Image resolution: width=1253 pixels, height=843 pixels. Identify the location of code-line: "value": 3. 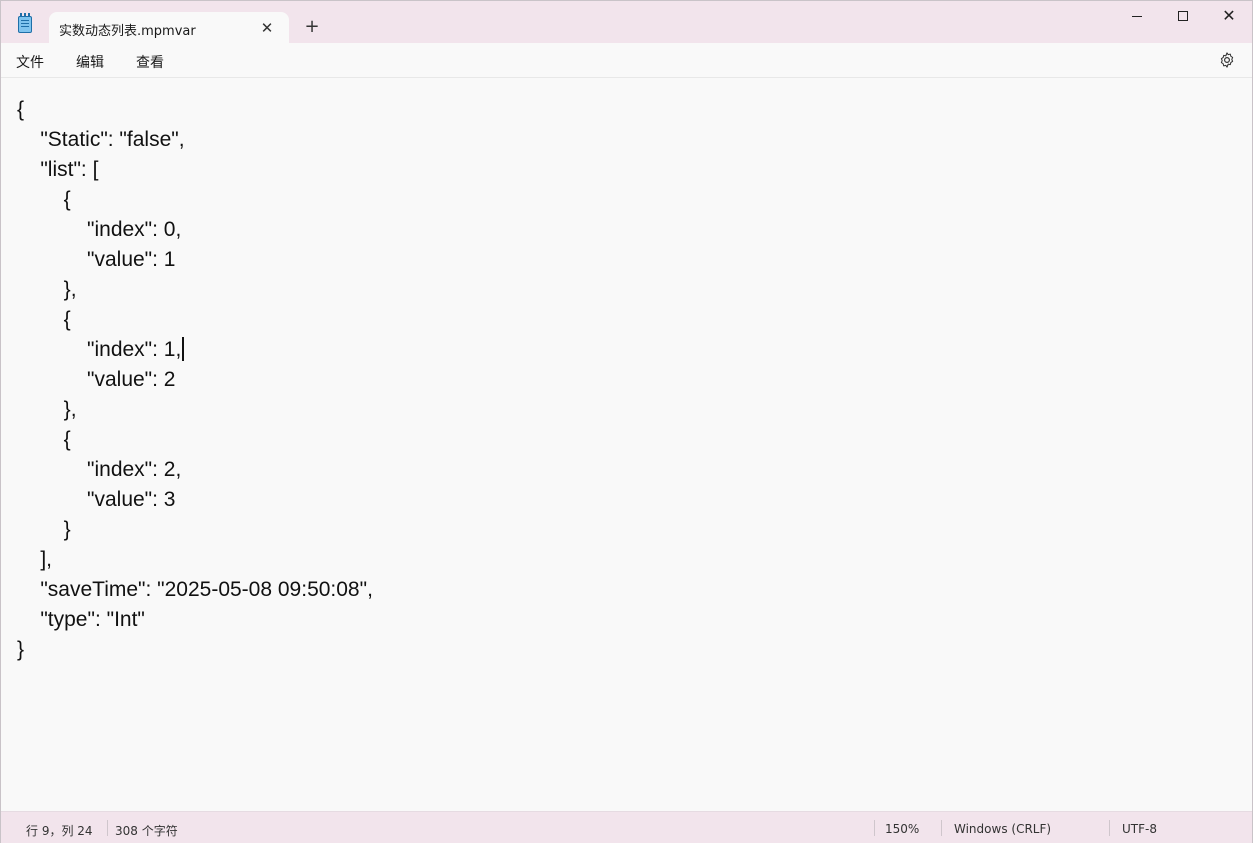
(195, 500).